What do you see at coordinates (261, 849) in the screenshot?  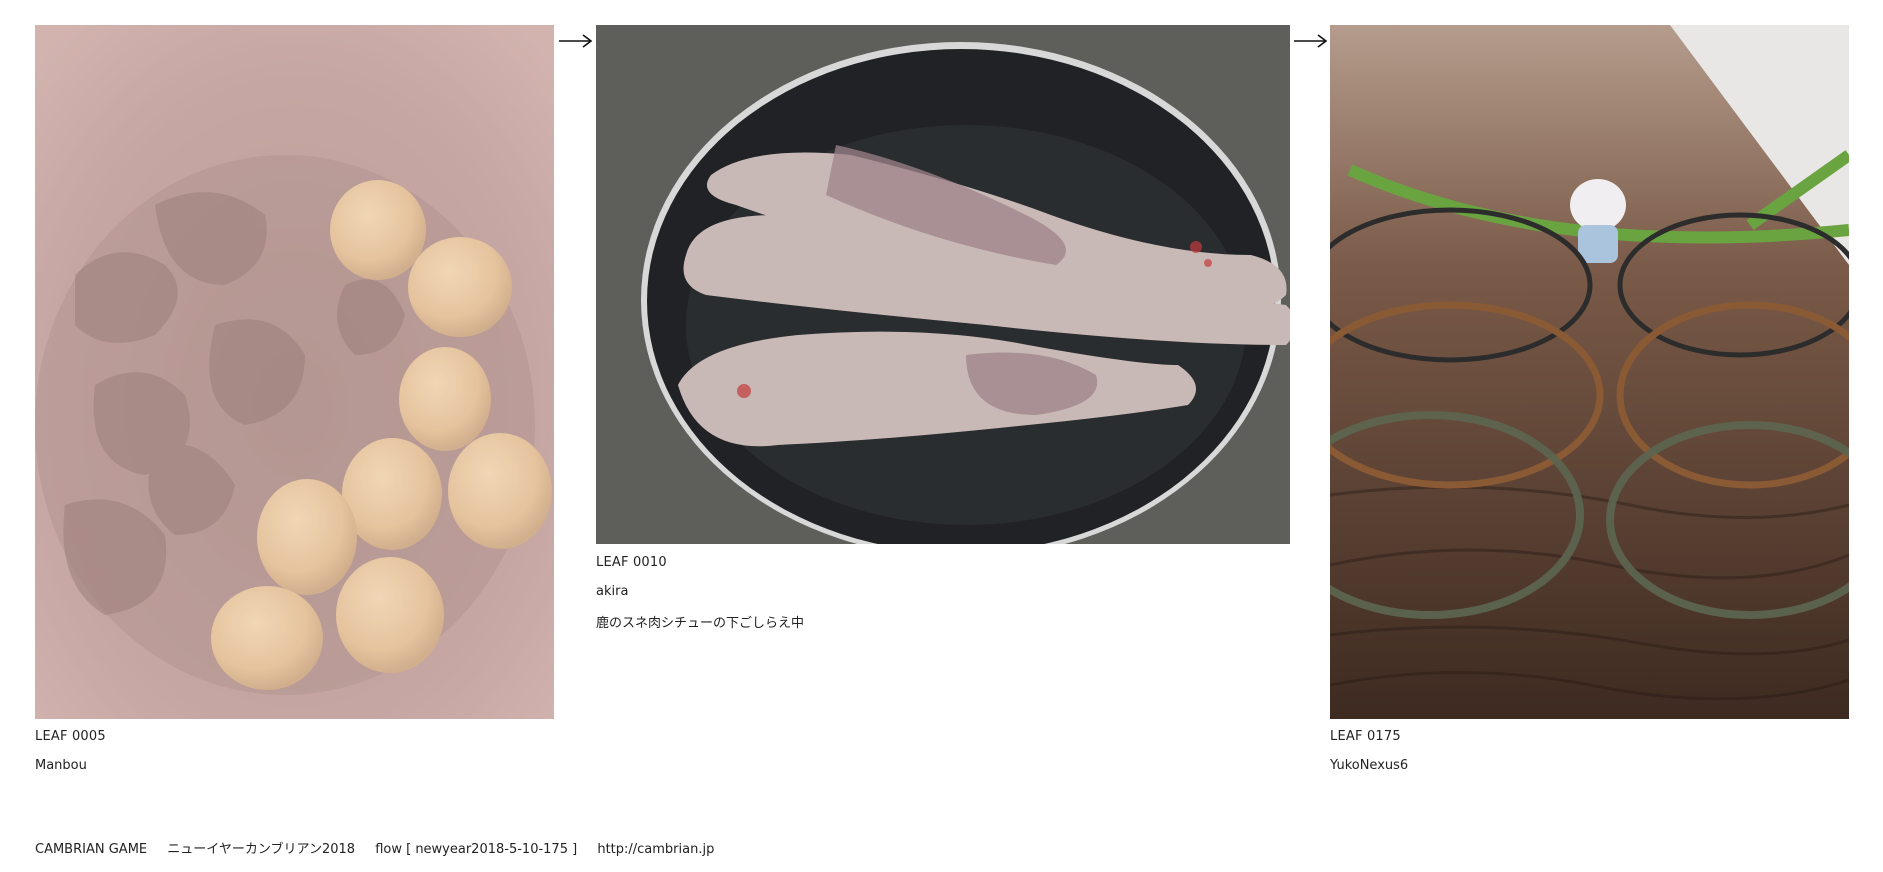 I see `footer-game-link: ニューイヤーカンブリアン2018` at bounding box center [261, 849].